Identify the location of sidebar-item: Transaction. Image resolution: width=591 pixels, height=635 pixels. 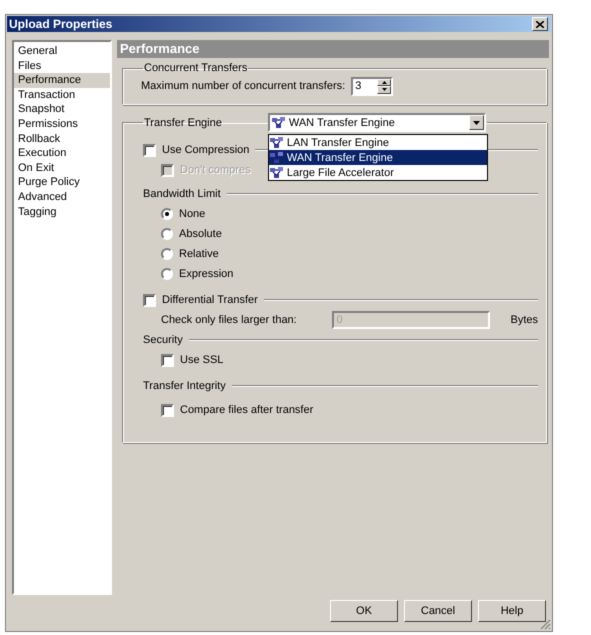
(62, 95).